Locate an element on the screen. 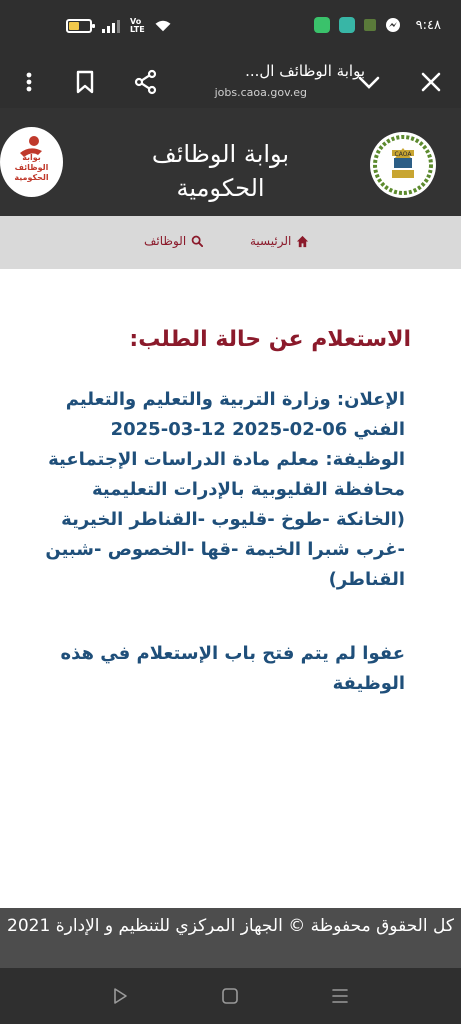 The width and height of the screenshot is (461, 1024). browser-bar: بوابة الوظائف ال... jobs.caoa.gov.eg is located at coordinates (230, 82).